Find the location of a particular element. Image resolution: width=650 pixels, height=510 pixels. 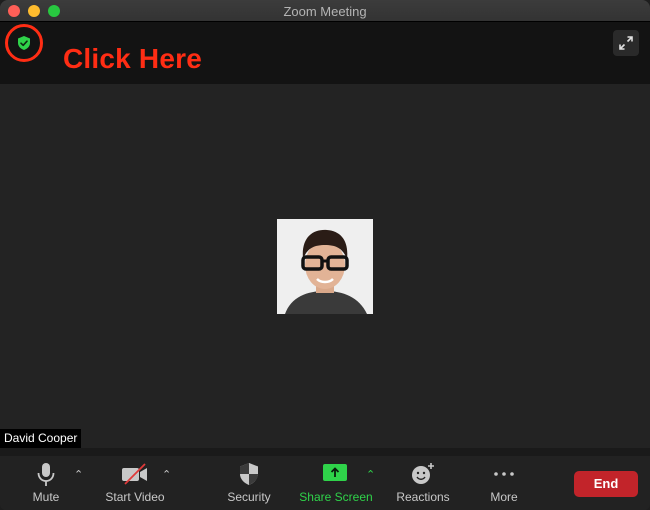

share-screen-button: Share Screen is located at coordinates (336, 483).